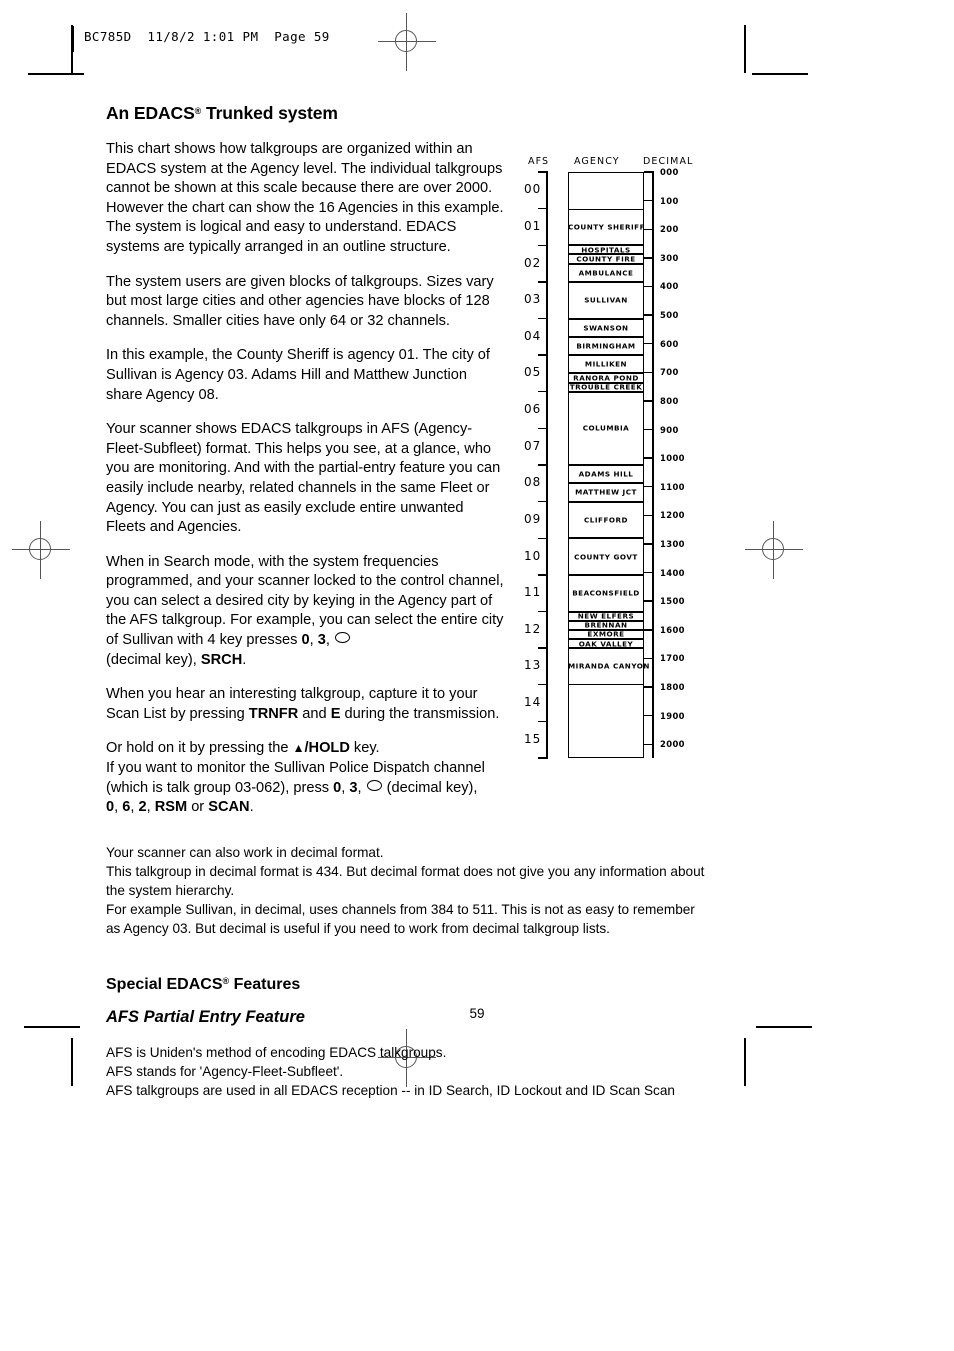 This screenshot has height=1351, width=954. Describe the element at coordinates (171, 807) in the screenshot. I see `key-rsm: RSM` at that location.